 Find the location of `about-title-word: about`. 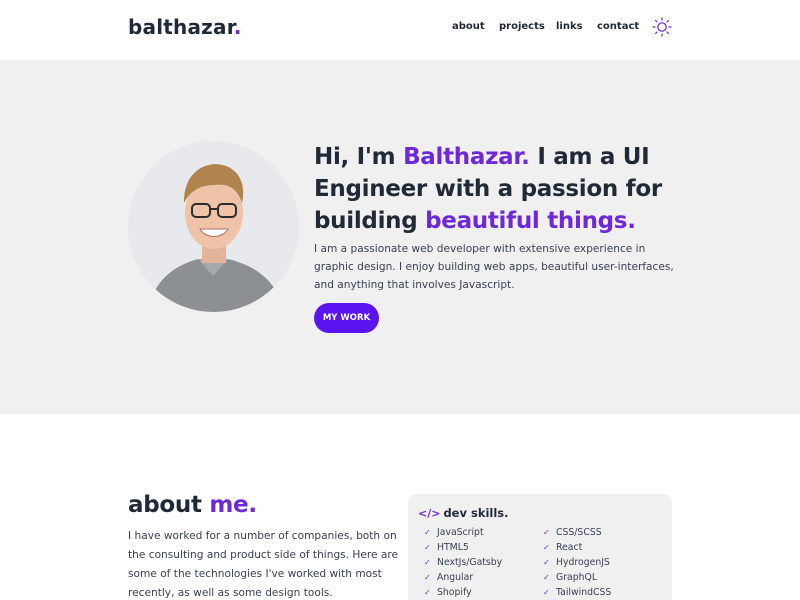

about-title-word: about is located at coordinates (169, 505).